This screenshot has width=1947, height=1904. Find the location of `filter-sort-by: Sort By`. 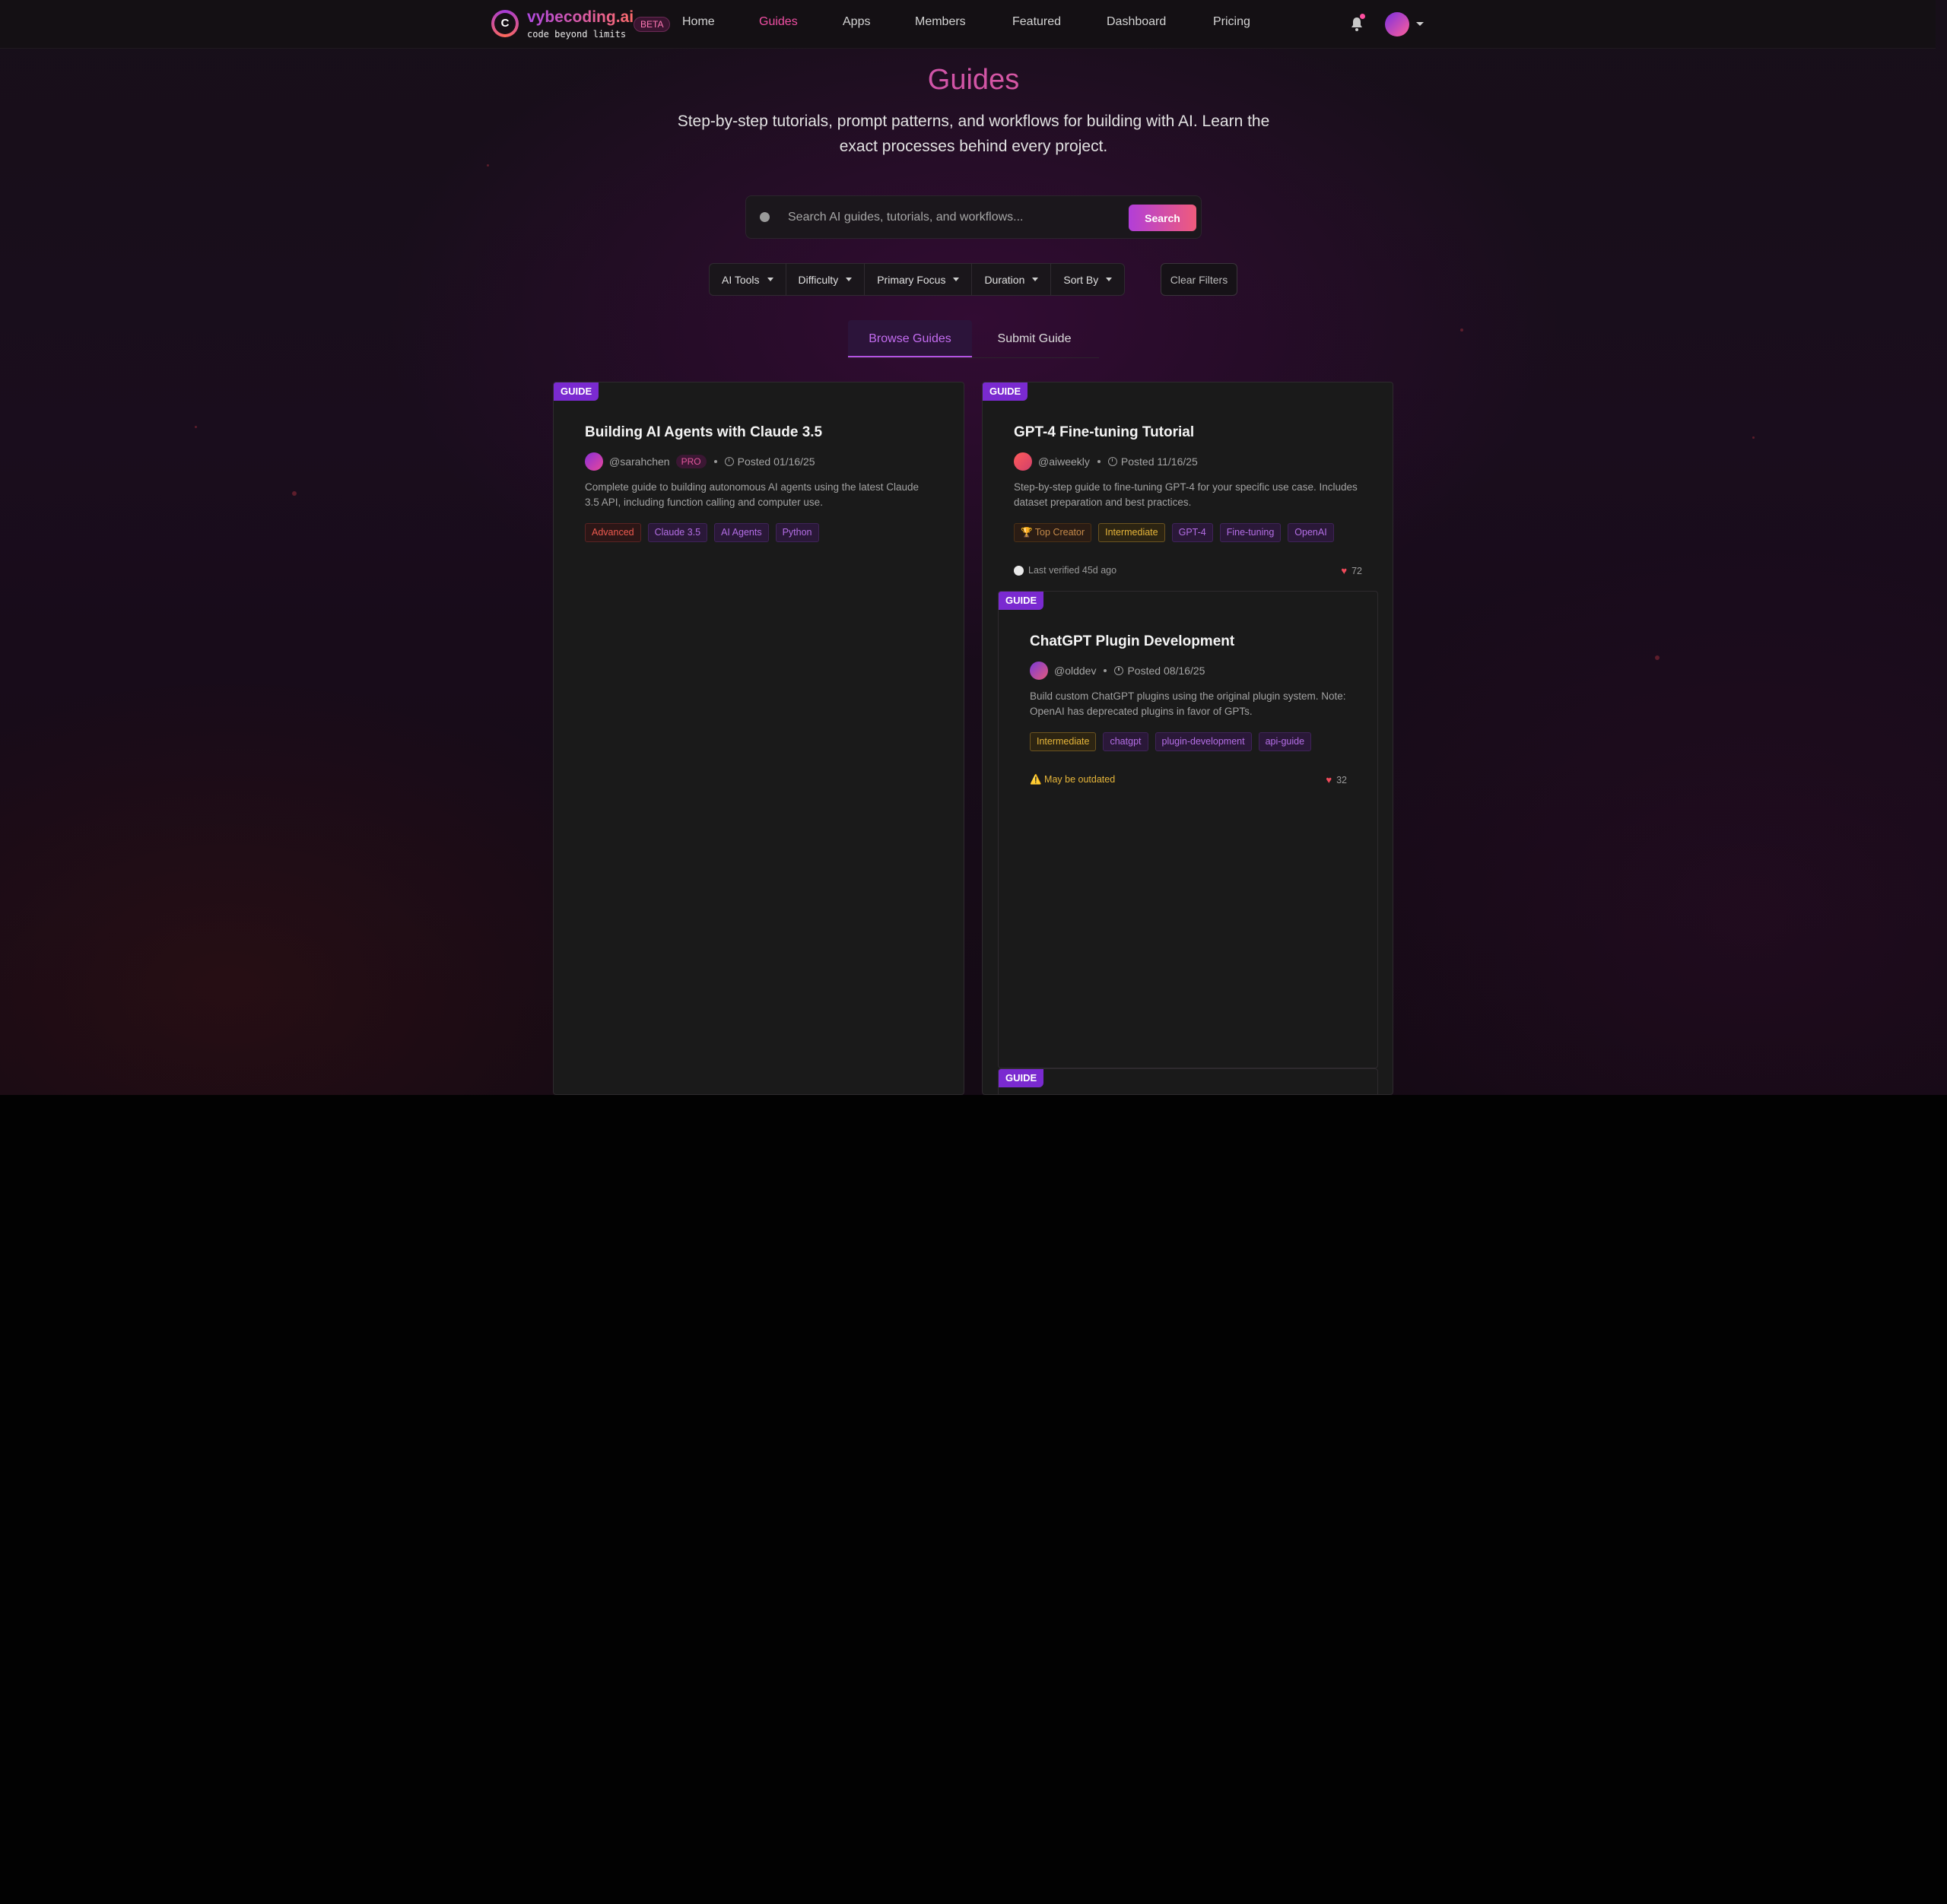

filter-sort-by: Sort By is located at coordinates (1087, 279).